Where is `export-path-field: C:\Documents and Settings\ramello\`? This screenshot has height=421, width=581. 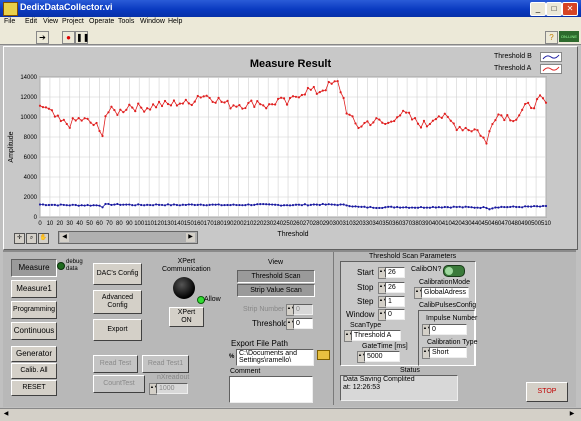
export-path-field: C:\Documents and Settings\ramello\ is located at coordinates (275, 357).